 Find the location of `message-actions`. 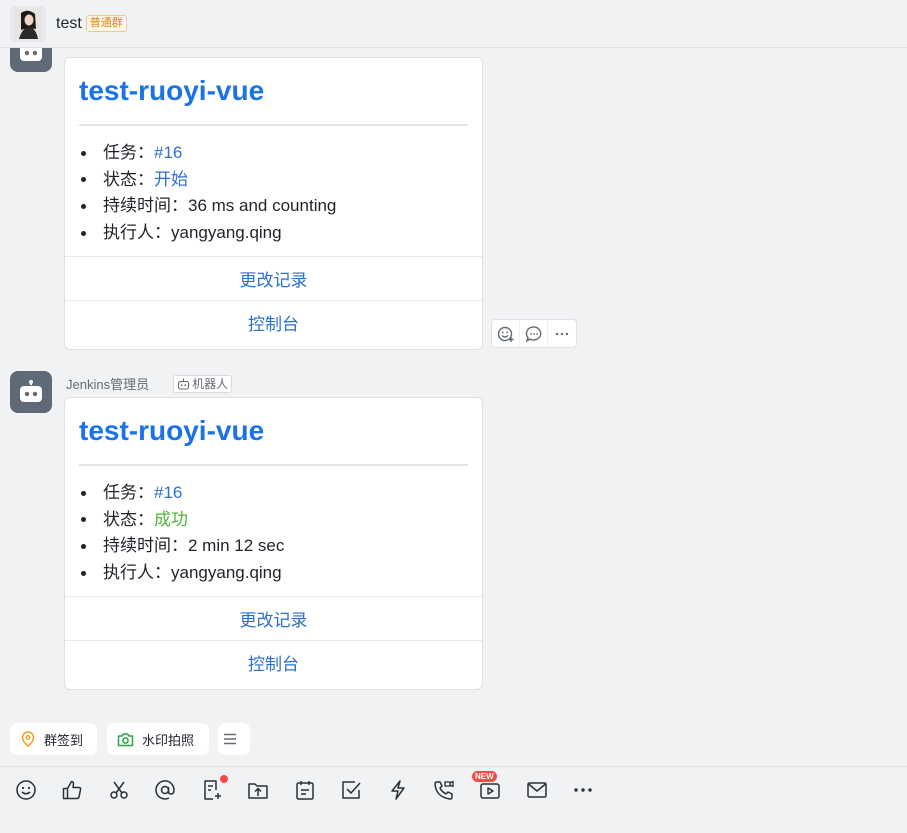

message-actions is located at coordinates (534, 333).